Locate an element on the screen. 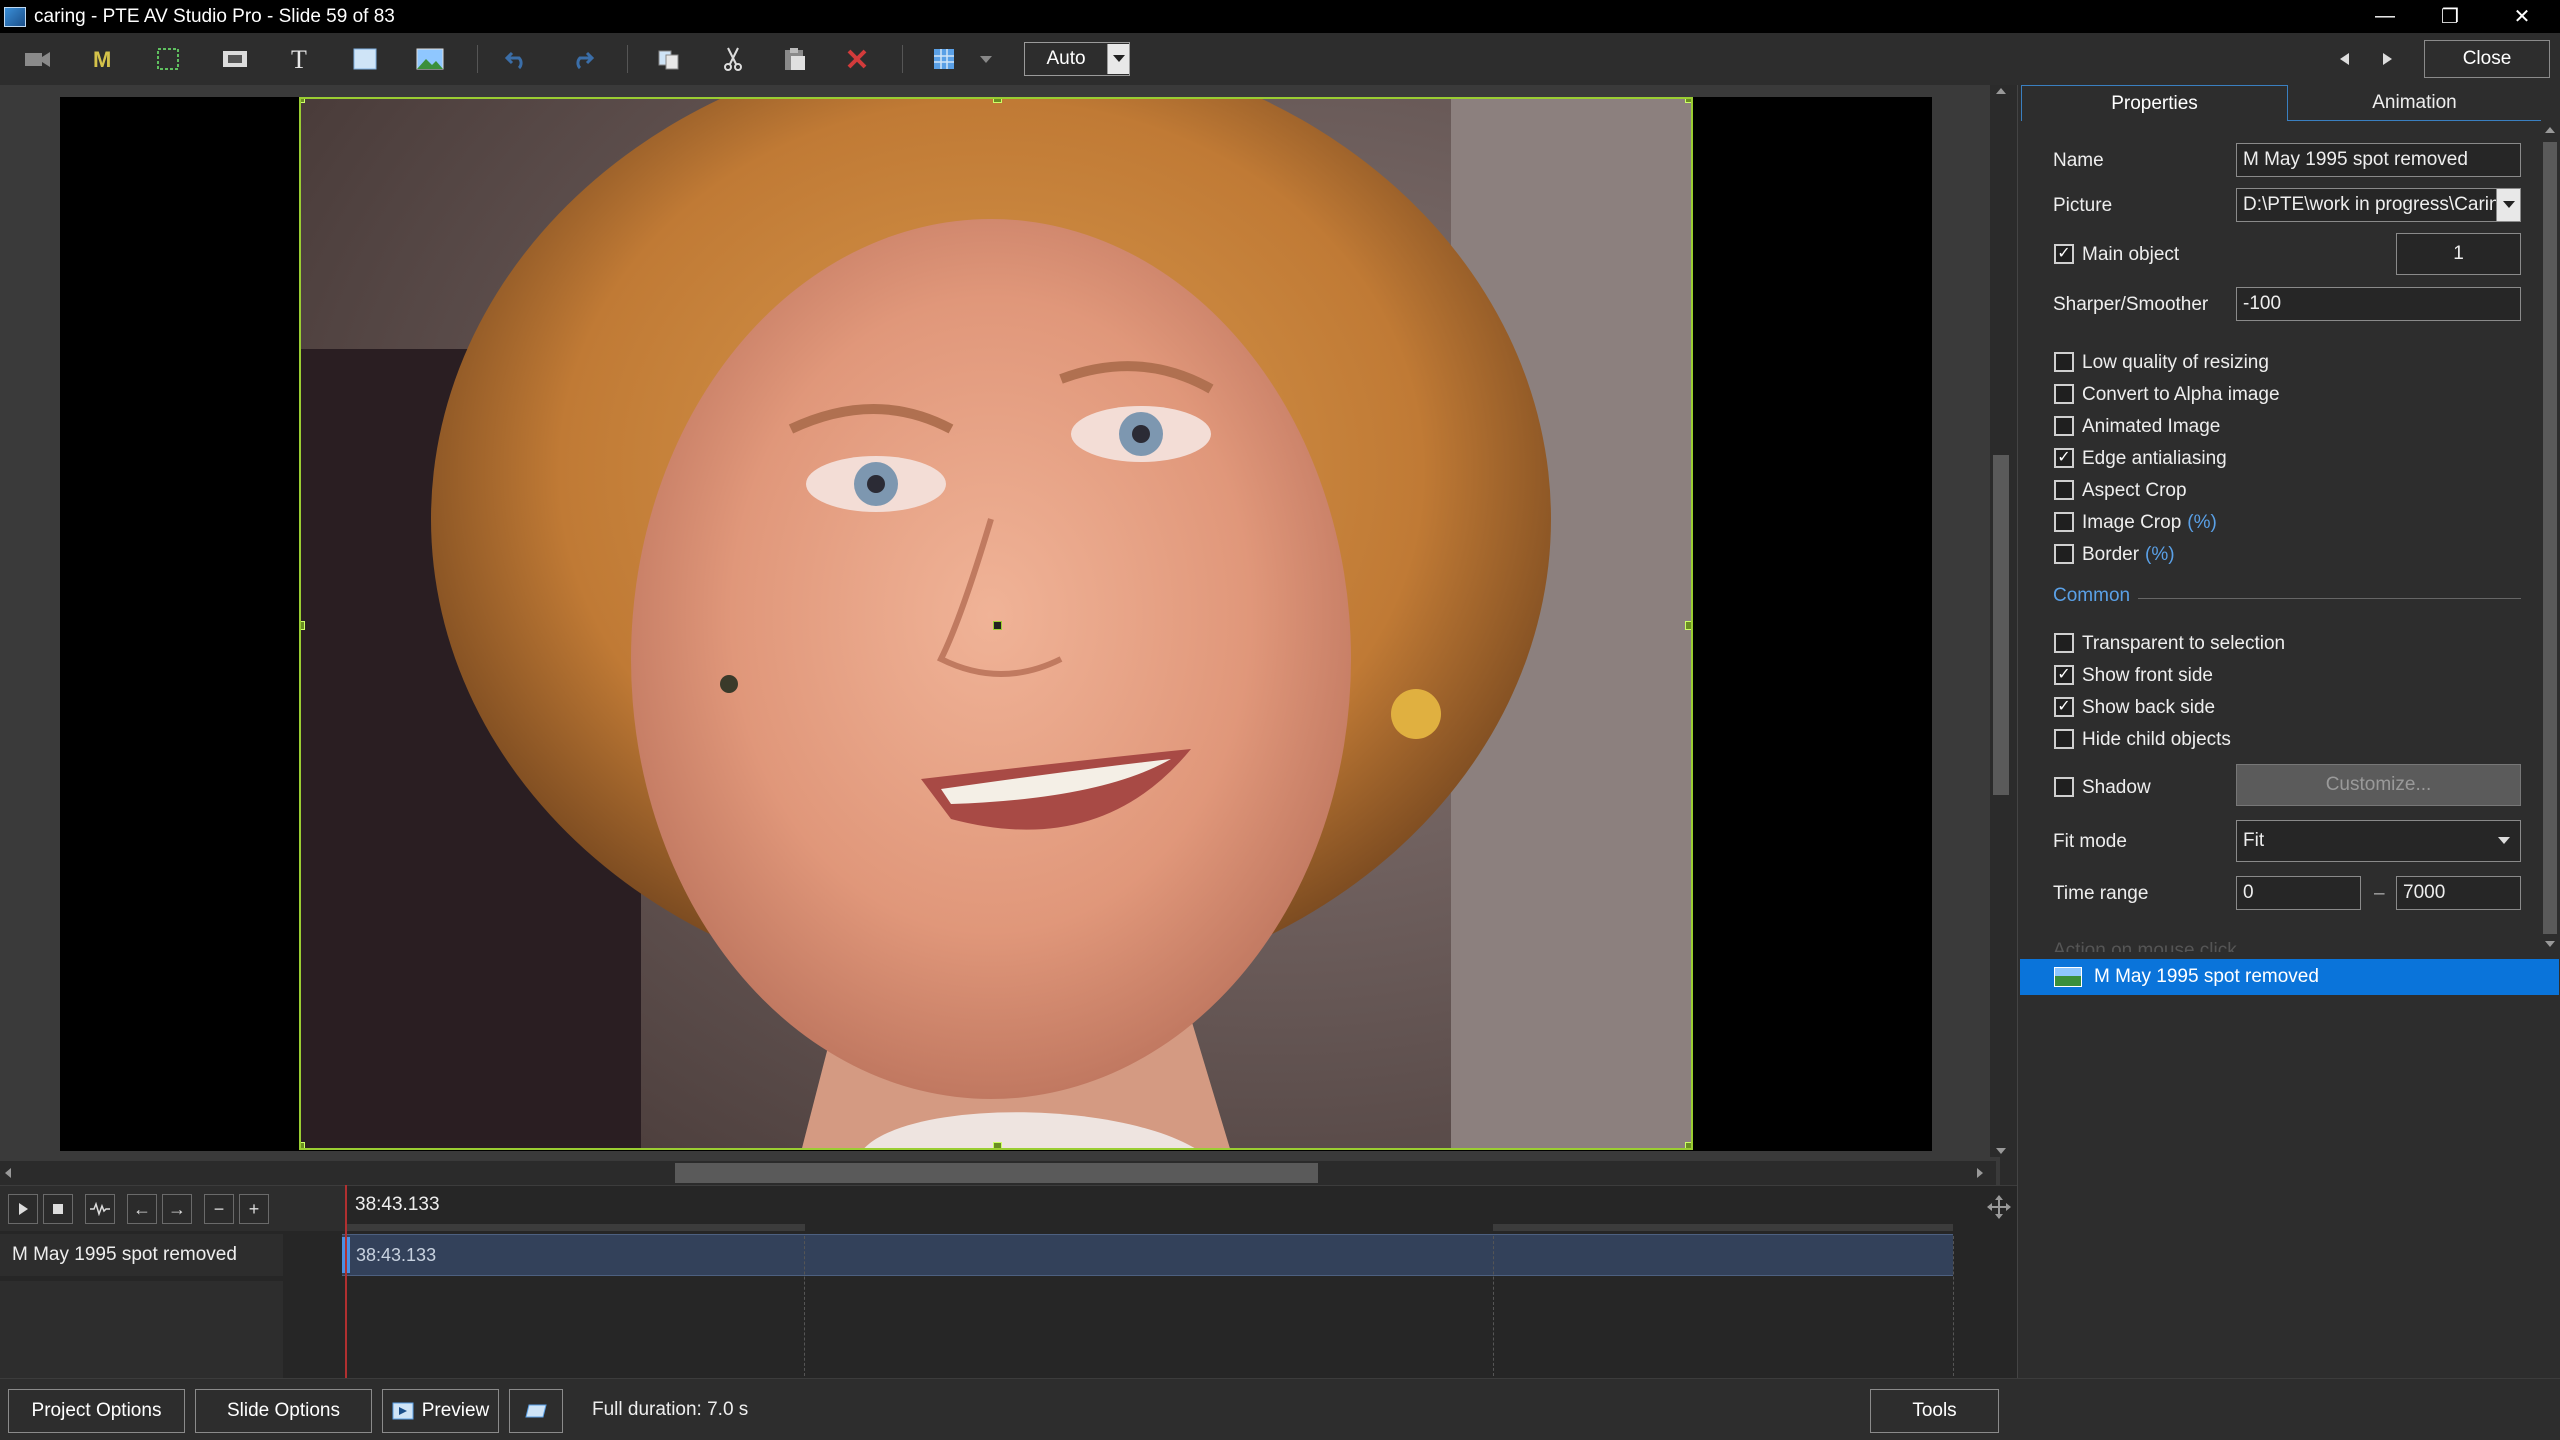  move-icon is located at coordinates (1999, 1207).